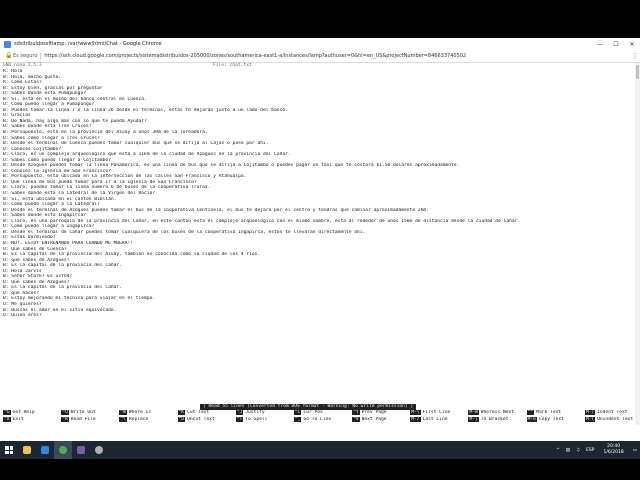 The width and height of the screenshot is (640, 480). I want to click on shortcut-item: M-{Unindent Text, so click(611, 420).